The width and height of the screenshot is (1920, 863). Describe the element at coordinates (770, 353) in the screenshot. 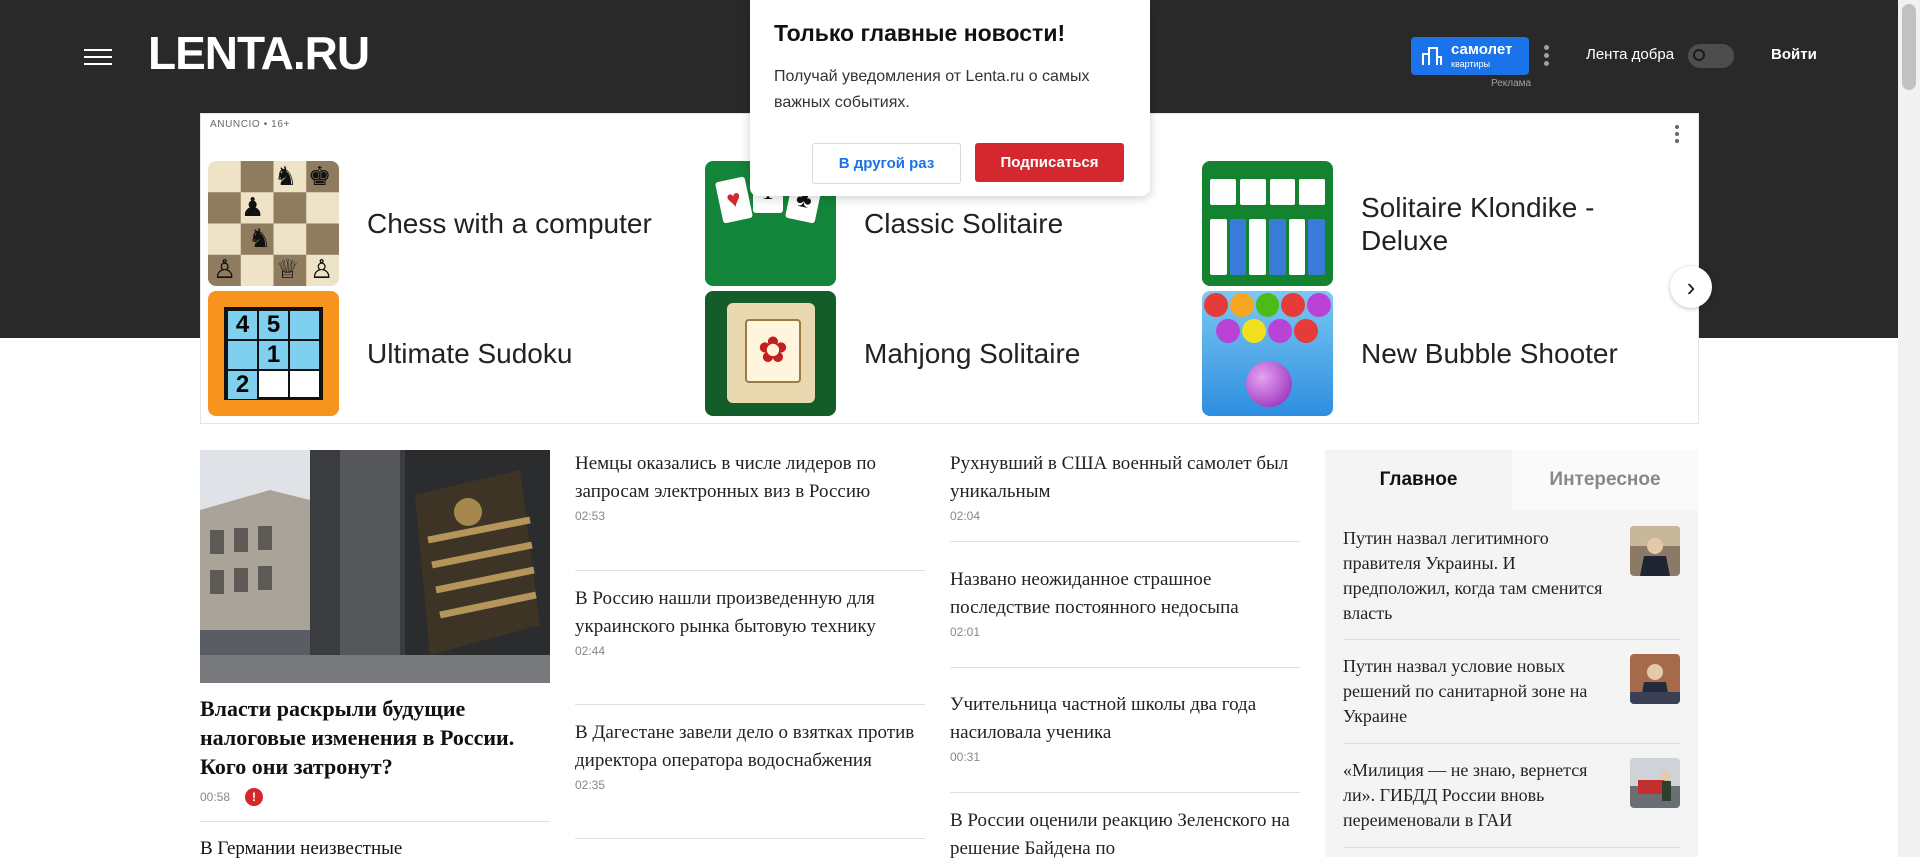

I see `mahjong-icon: ✿` at that location.